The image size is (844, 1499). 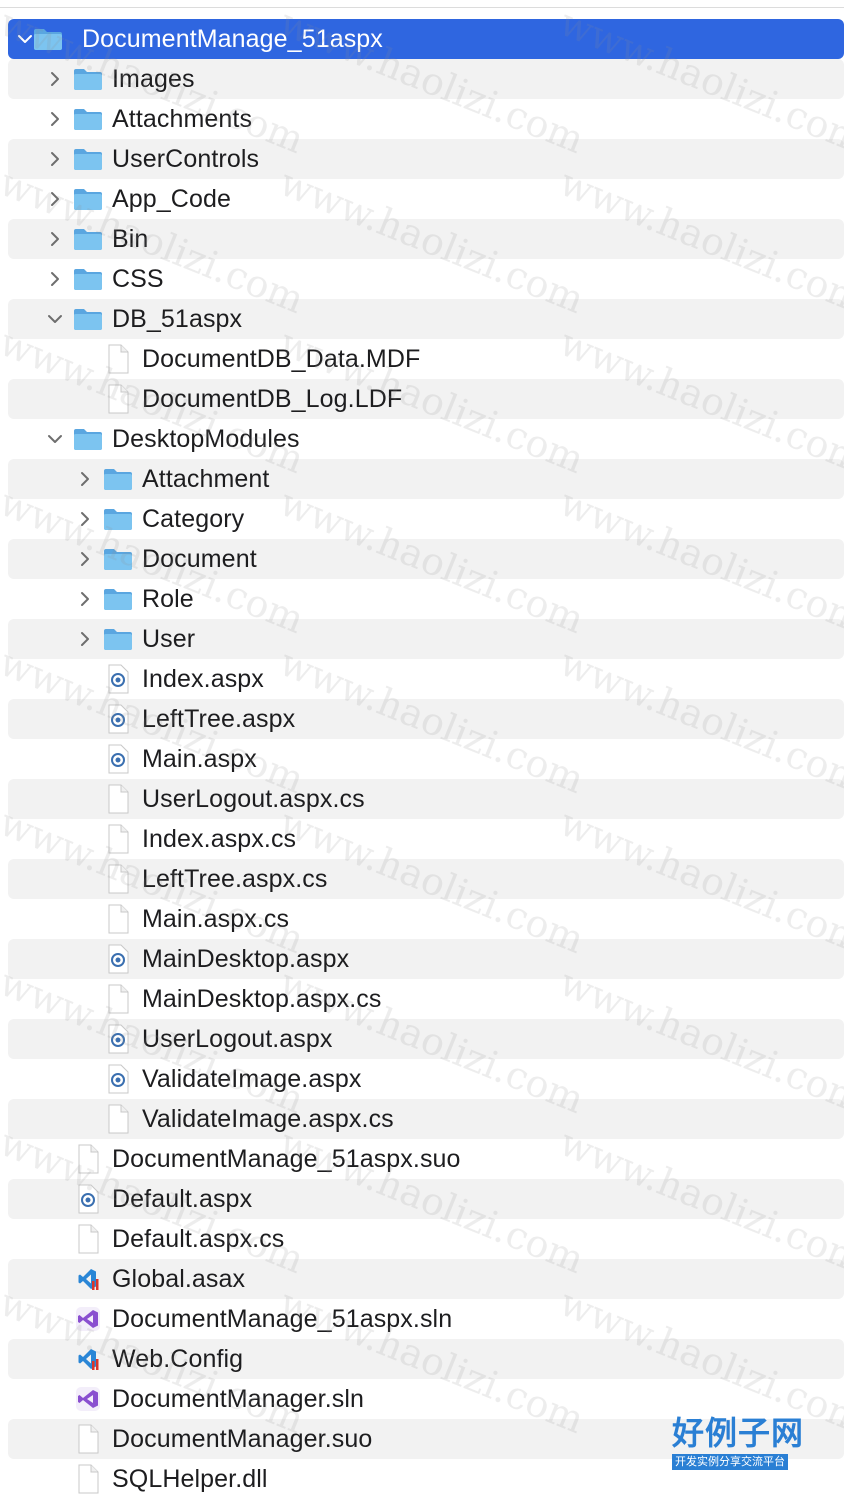 What do you see at coordinates (426, 119) in the screenshot?
I see `folder-row-attachments: Attachments` at bounding box center [426, 119].